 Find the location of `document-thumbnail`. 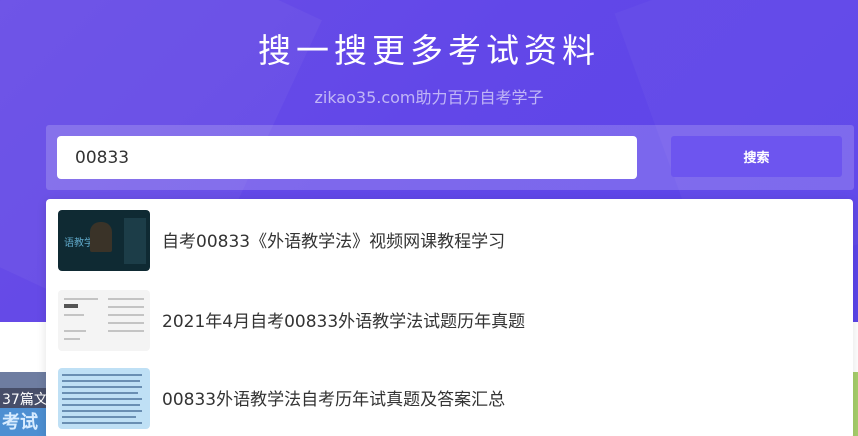

document-thumbnail is located at coordinates (104, 320).